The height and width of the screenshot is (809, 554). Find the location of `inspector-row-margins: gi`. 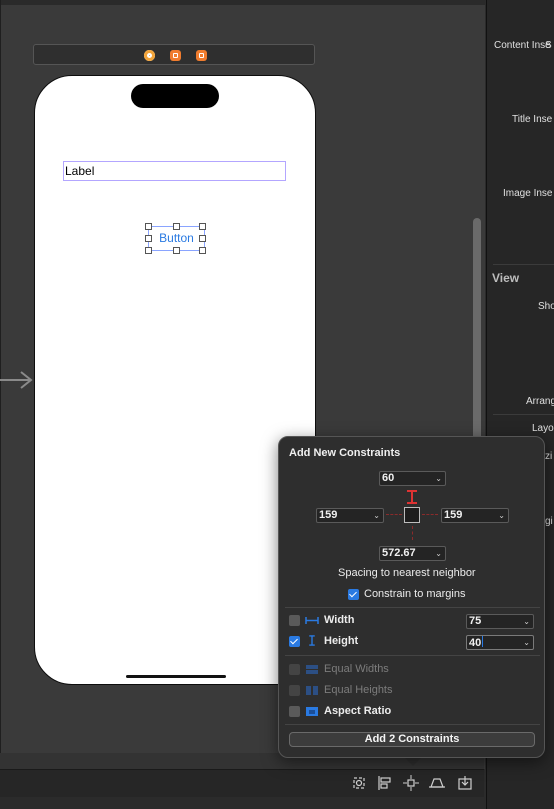

inspector-row-margins: gi is located at coordinates (549, 521).